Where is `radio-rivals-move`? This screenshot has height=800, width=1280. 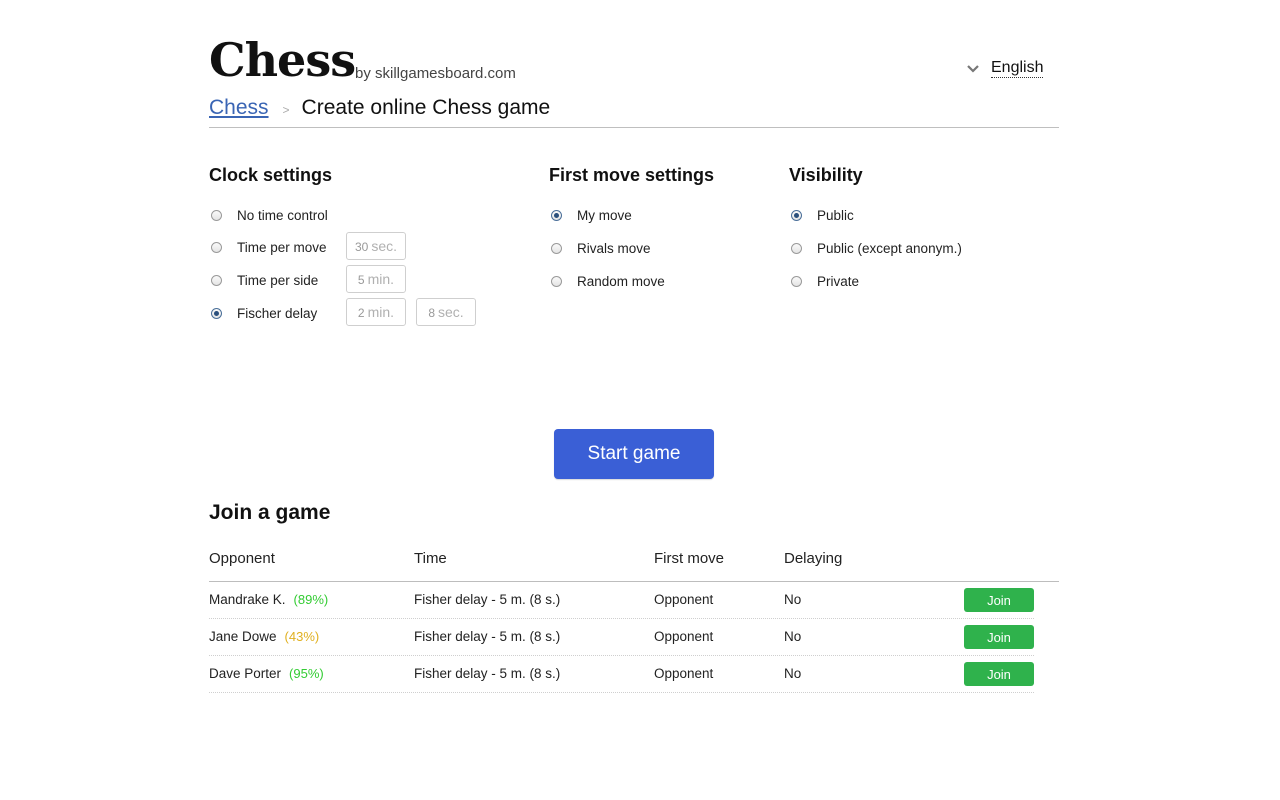 radio-rivals-move is located at coordinates (556, 248).